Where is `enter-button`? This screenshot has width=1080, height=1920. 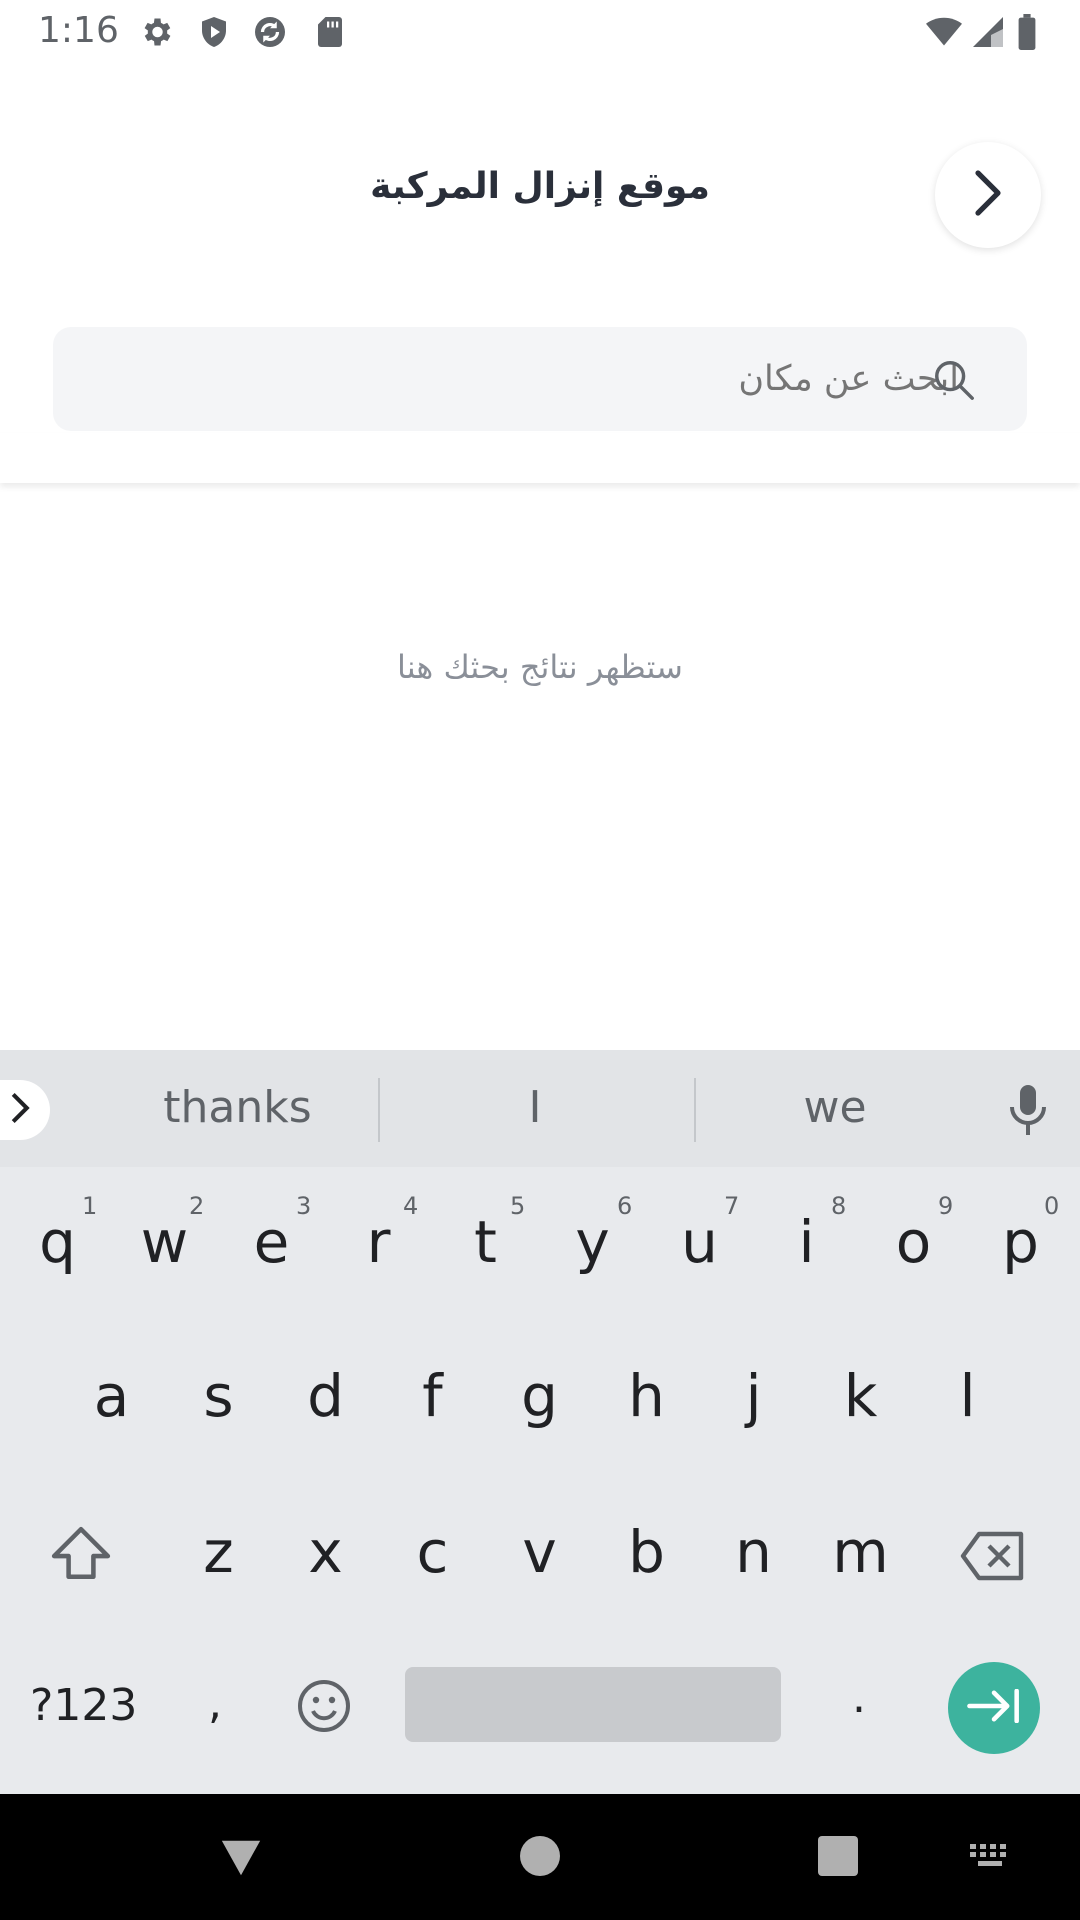 enter-button is located at coordinates (994, 1708).